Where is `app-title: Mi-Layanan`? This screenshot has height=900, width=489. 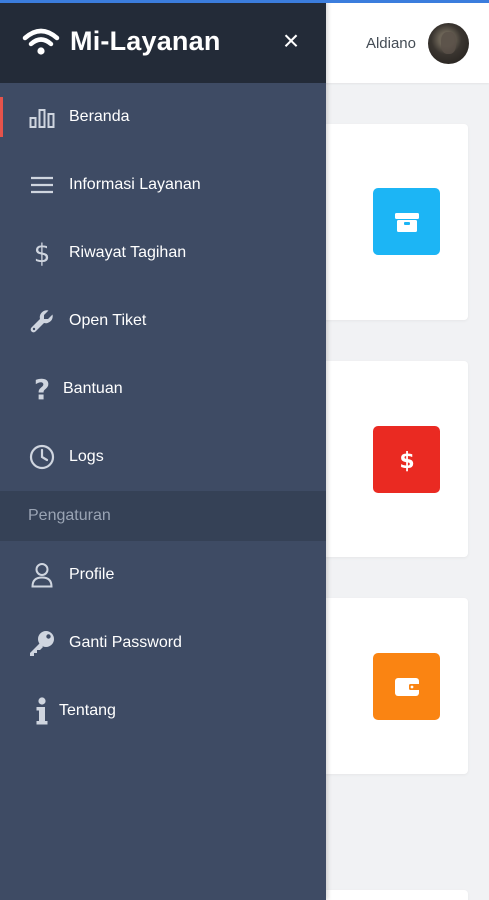 app-title: Mi-Layanan is located at coordinates (145, 41).